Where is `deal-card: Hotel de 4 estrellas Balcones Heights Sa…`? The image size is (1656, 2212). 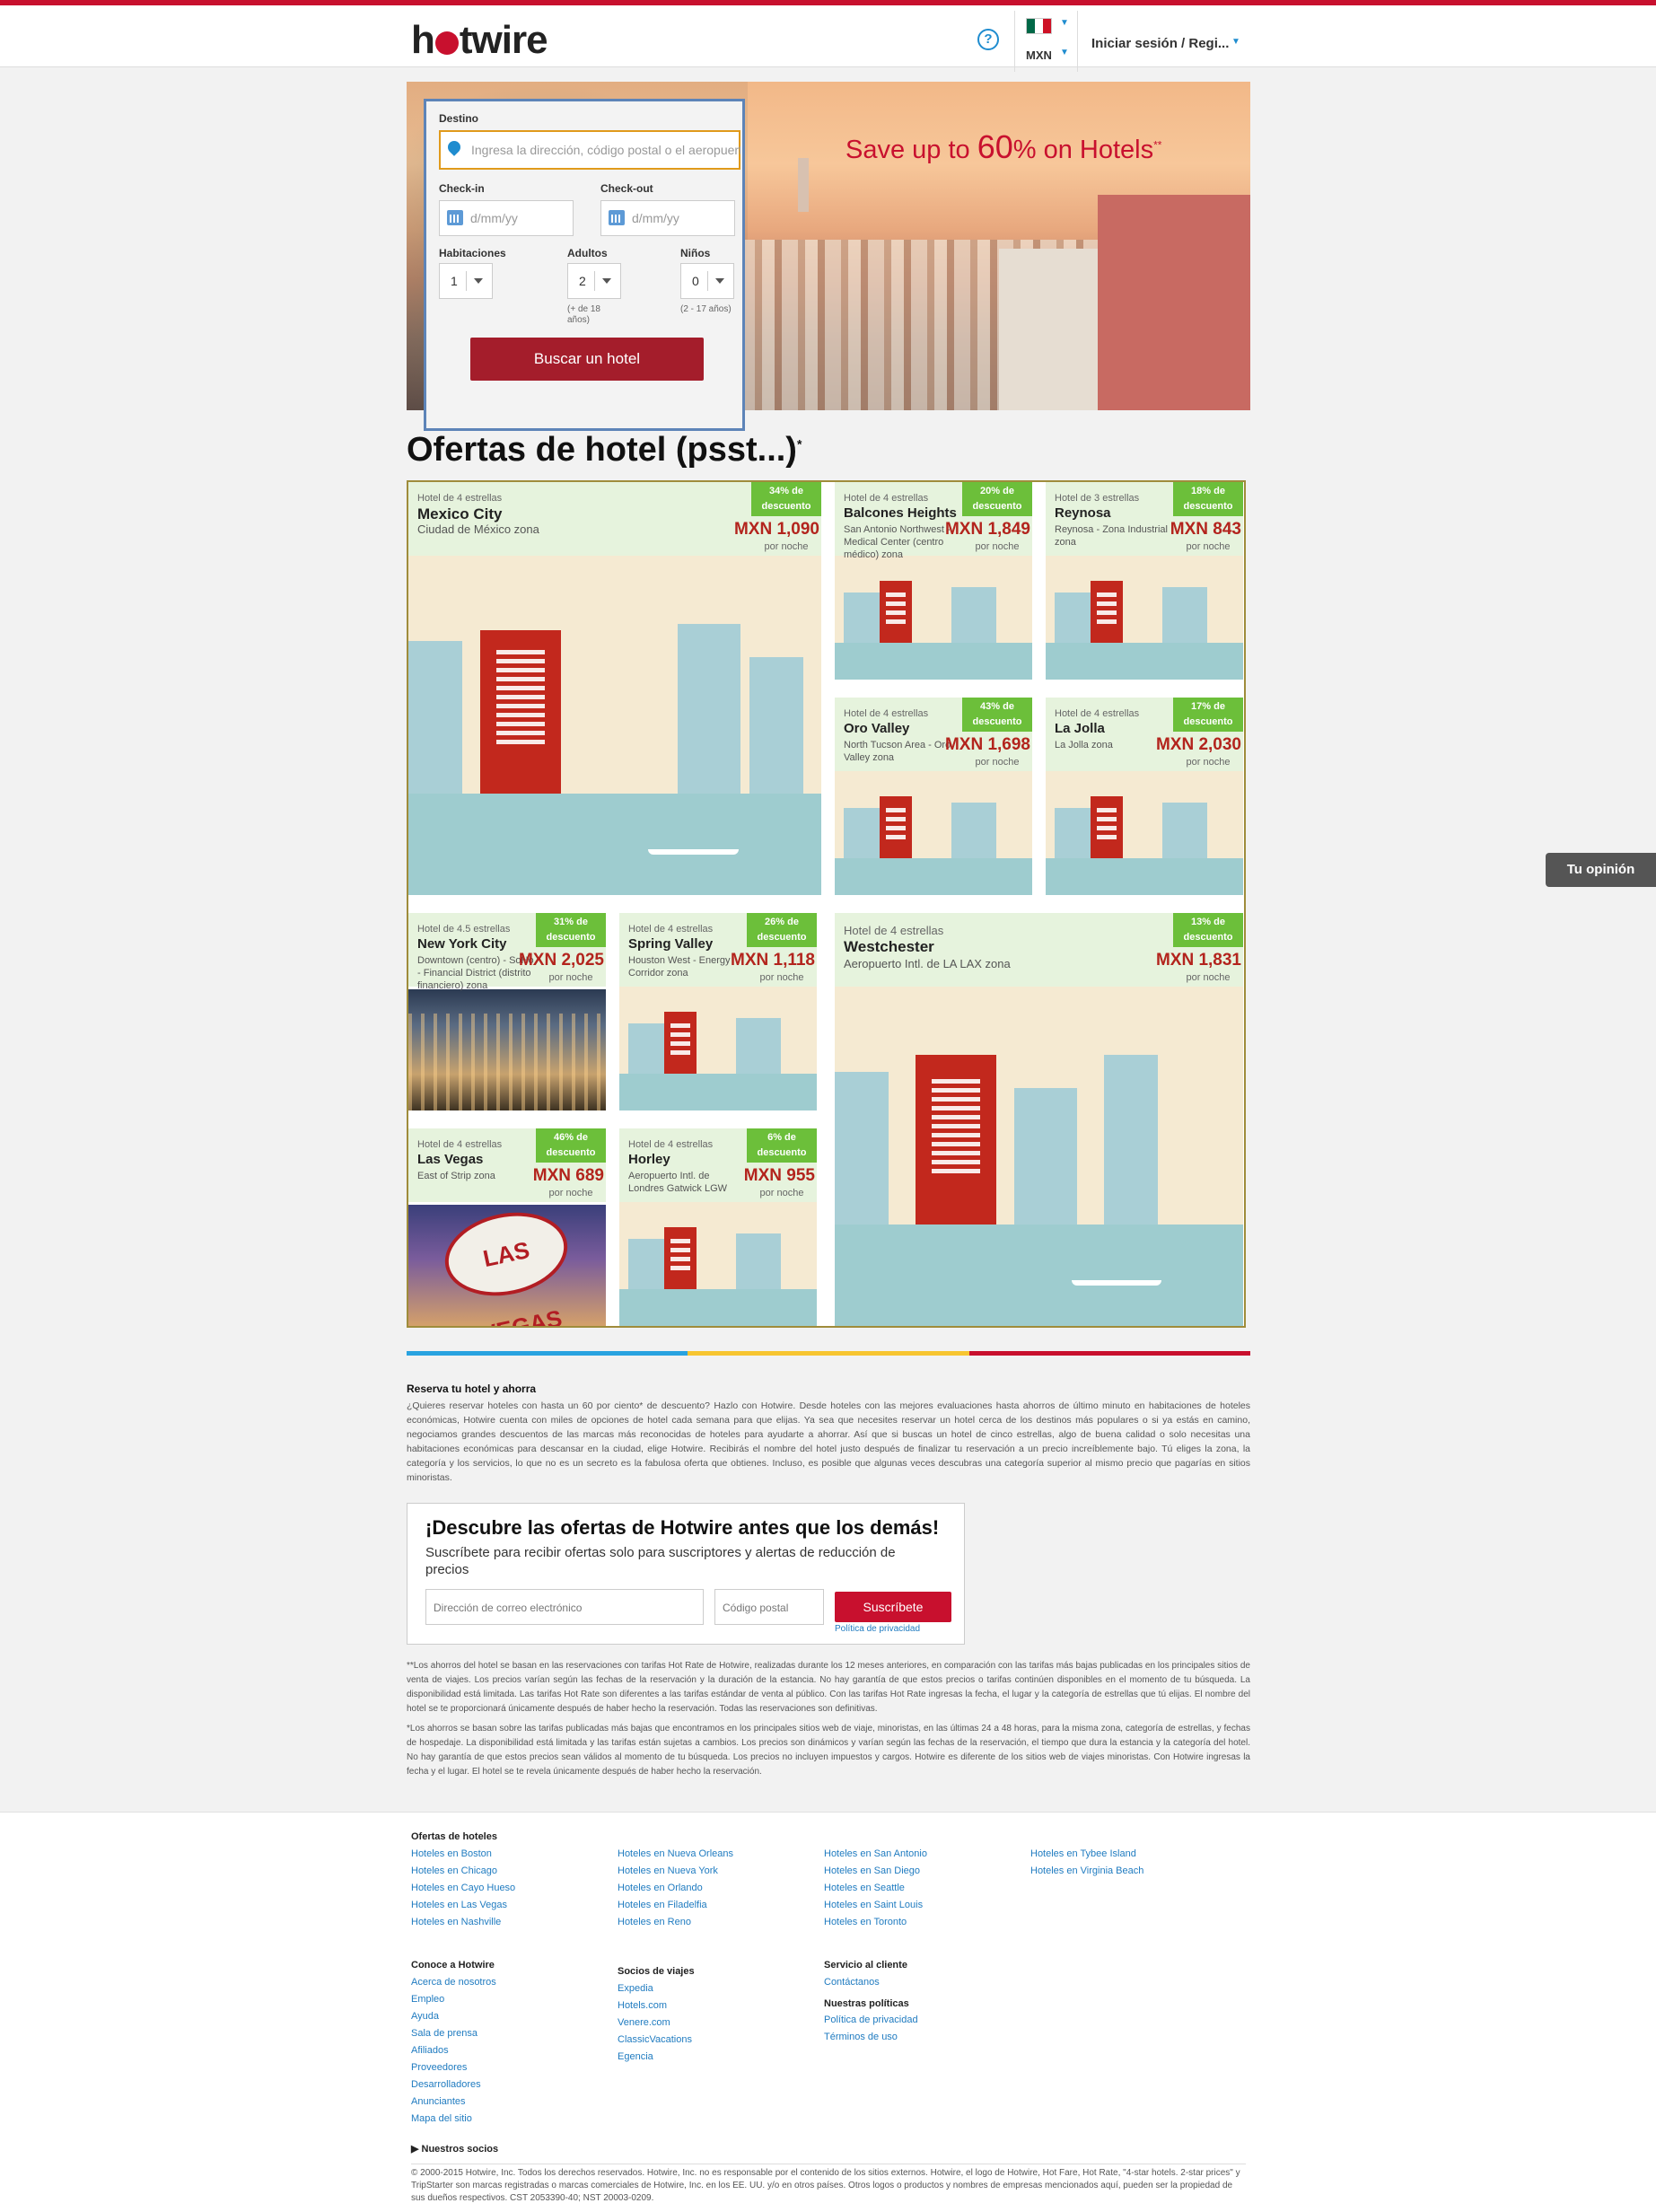 deal-card: Hotel de 4 estrellas Balcones Heights Sa… is located at coordinates (933, 581).